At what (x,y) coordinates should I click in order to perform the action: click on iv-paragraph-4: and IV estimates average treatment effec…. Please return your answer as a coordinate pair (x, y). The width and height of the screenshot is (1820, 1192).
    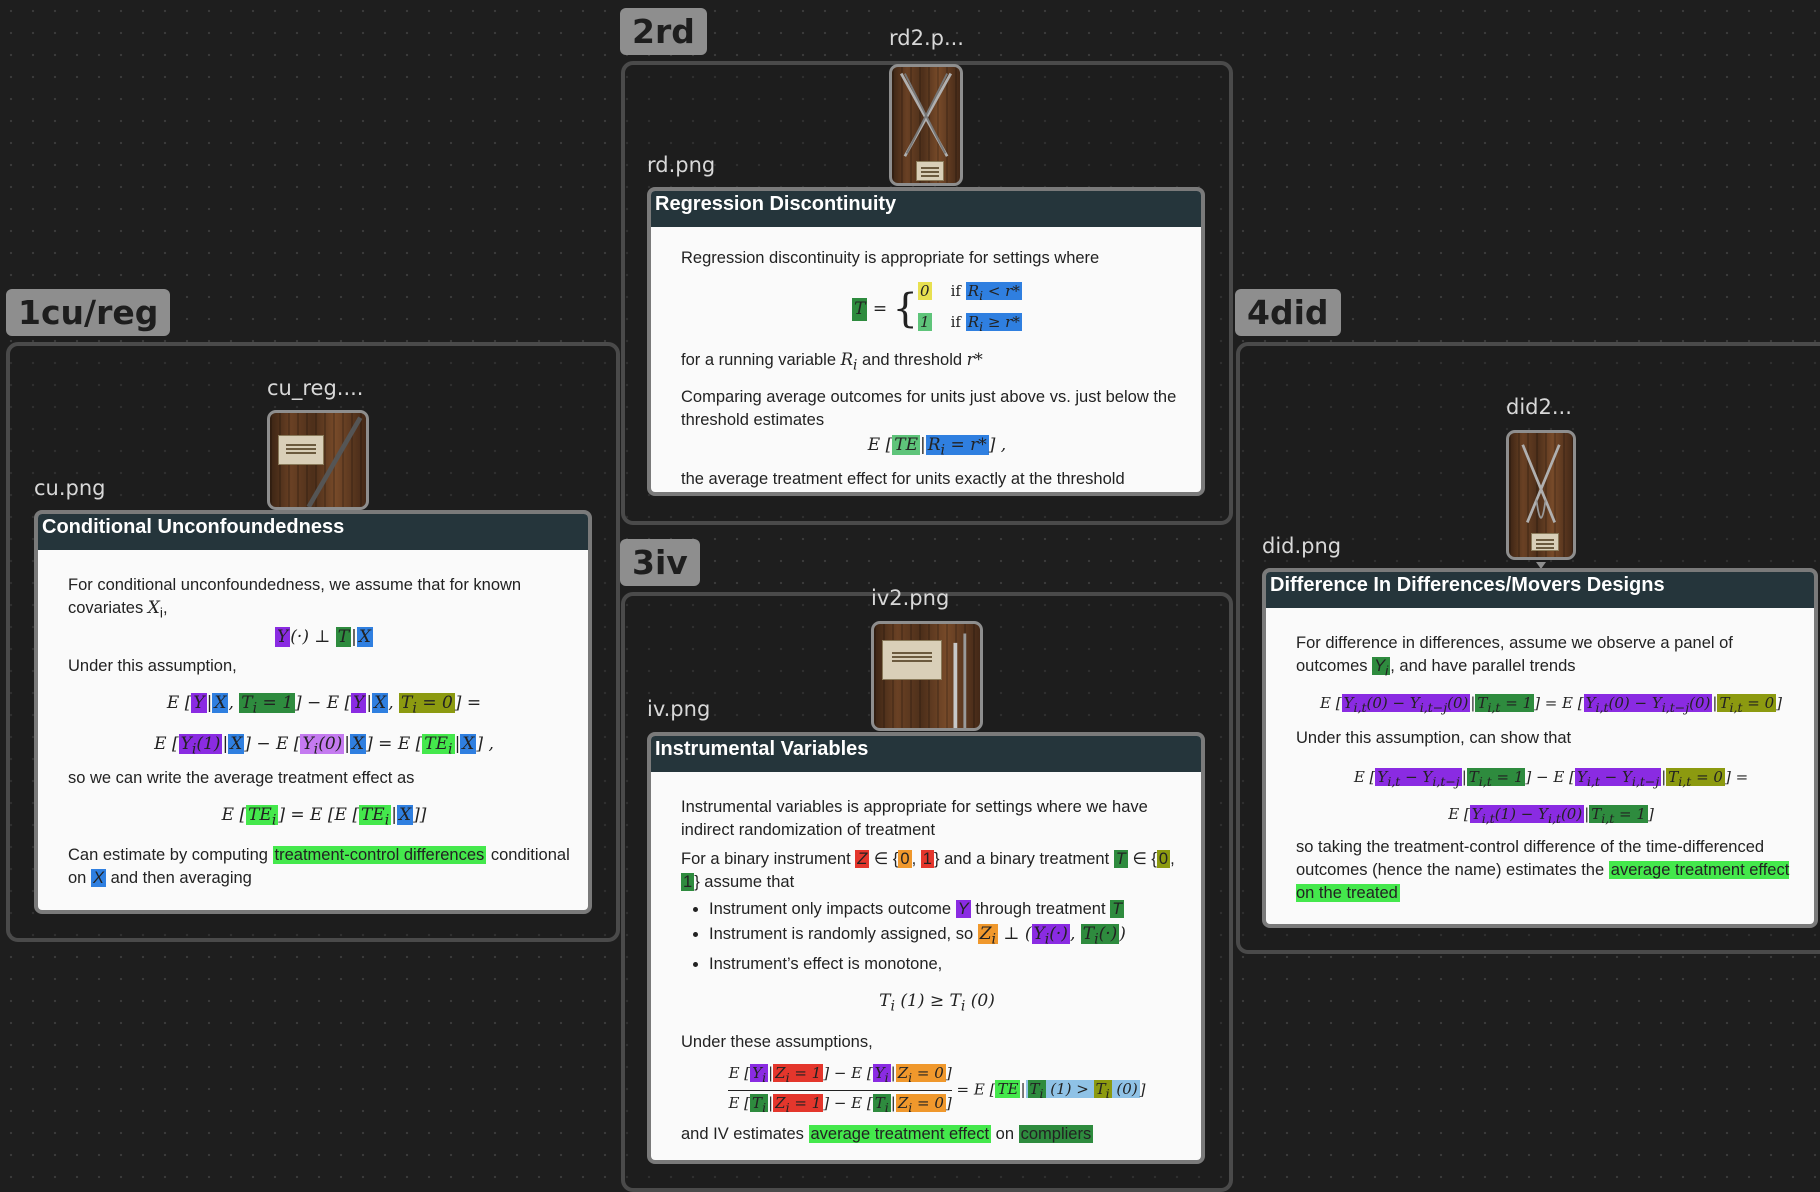
    Looking at the image, I should click on (887, 1133).